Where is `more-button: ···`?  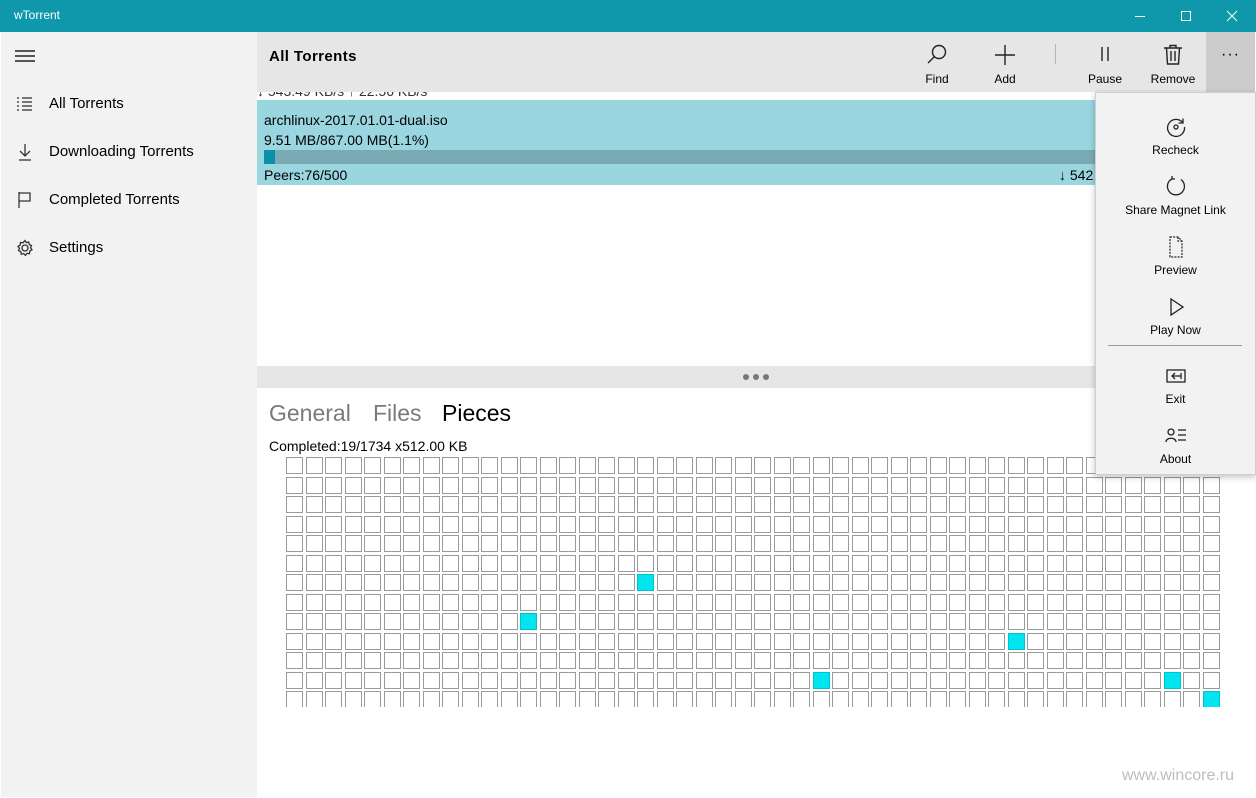 more-button: ··· is located at coordinates (1230, 62).